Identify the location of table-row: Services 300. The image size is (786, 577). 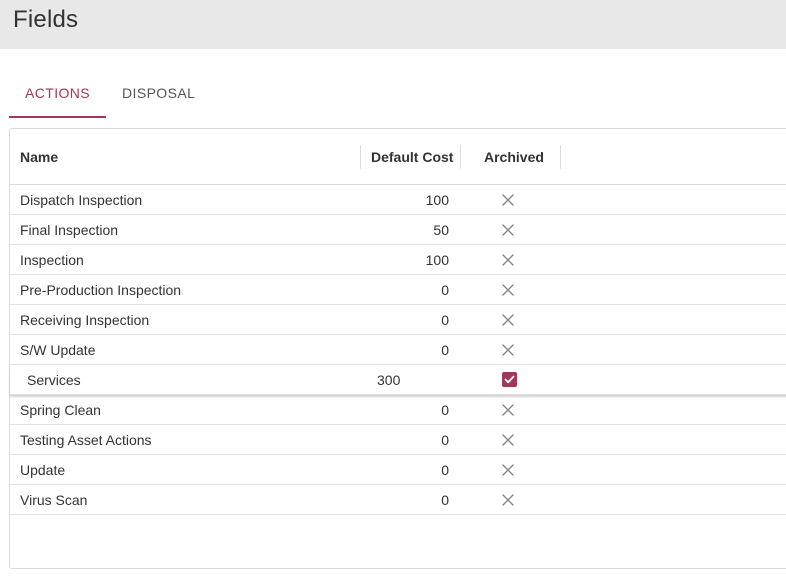
(398, 380).